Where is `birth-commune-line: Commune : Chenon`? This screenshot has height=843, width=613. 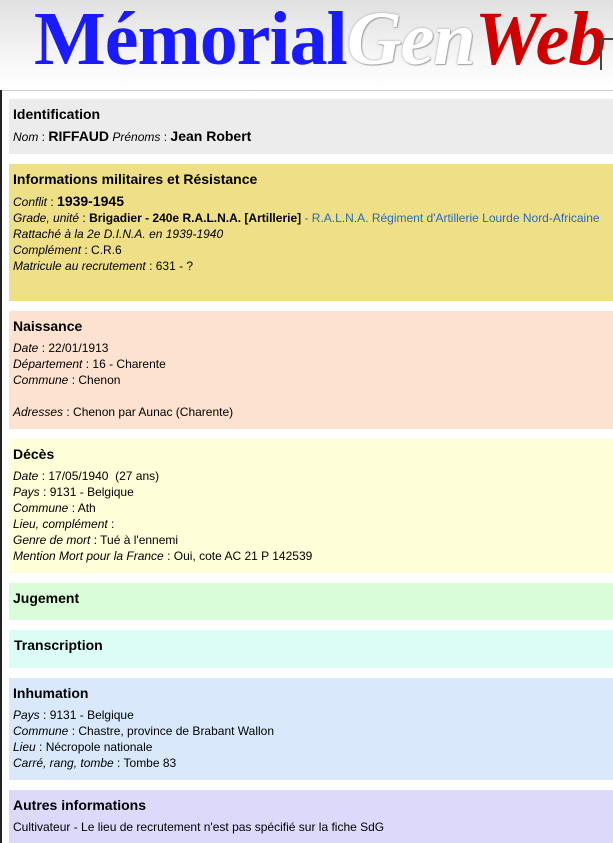 birth-commune-line: Commune : Chenon is located at coordinates (67, 380).